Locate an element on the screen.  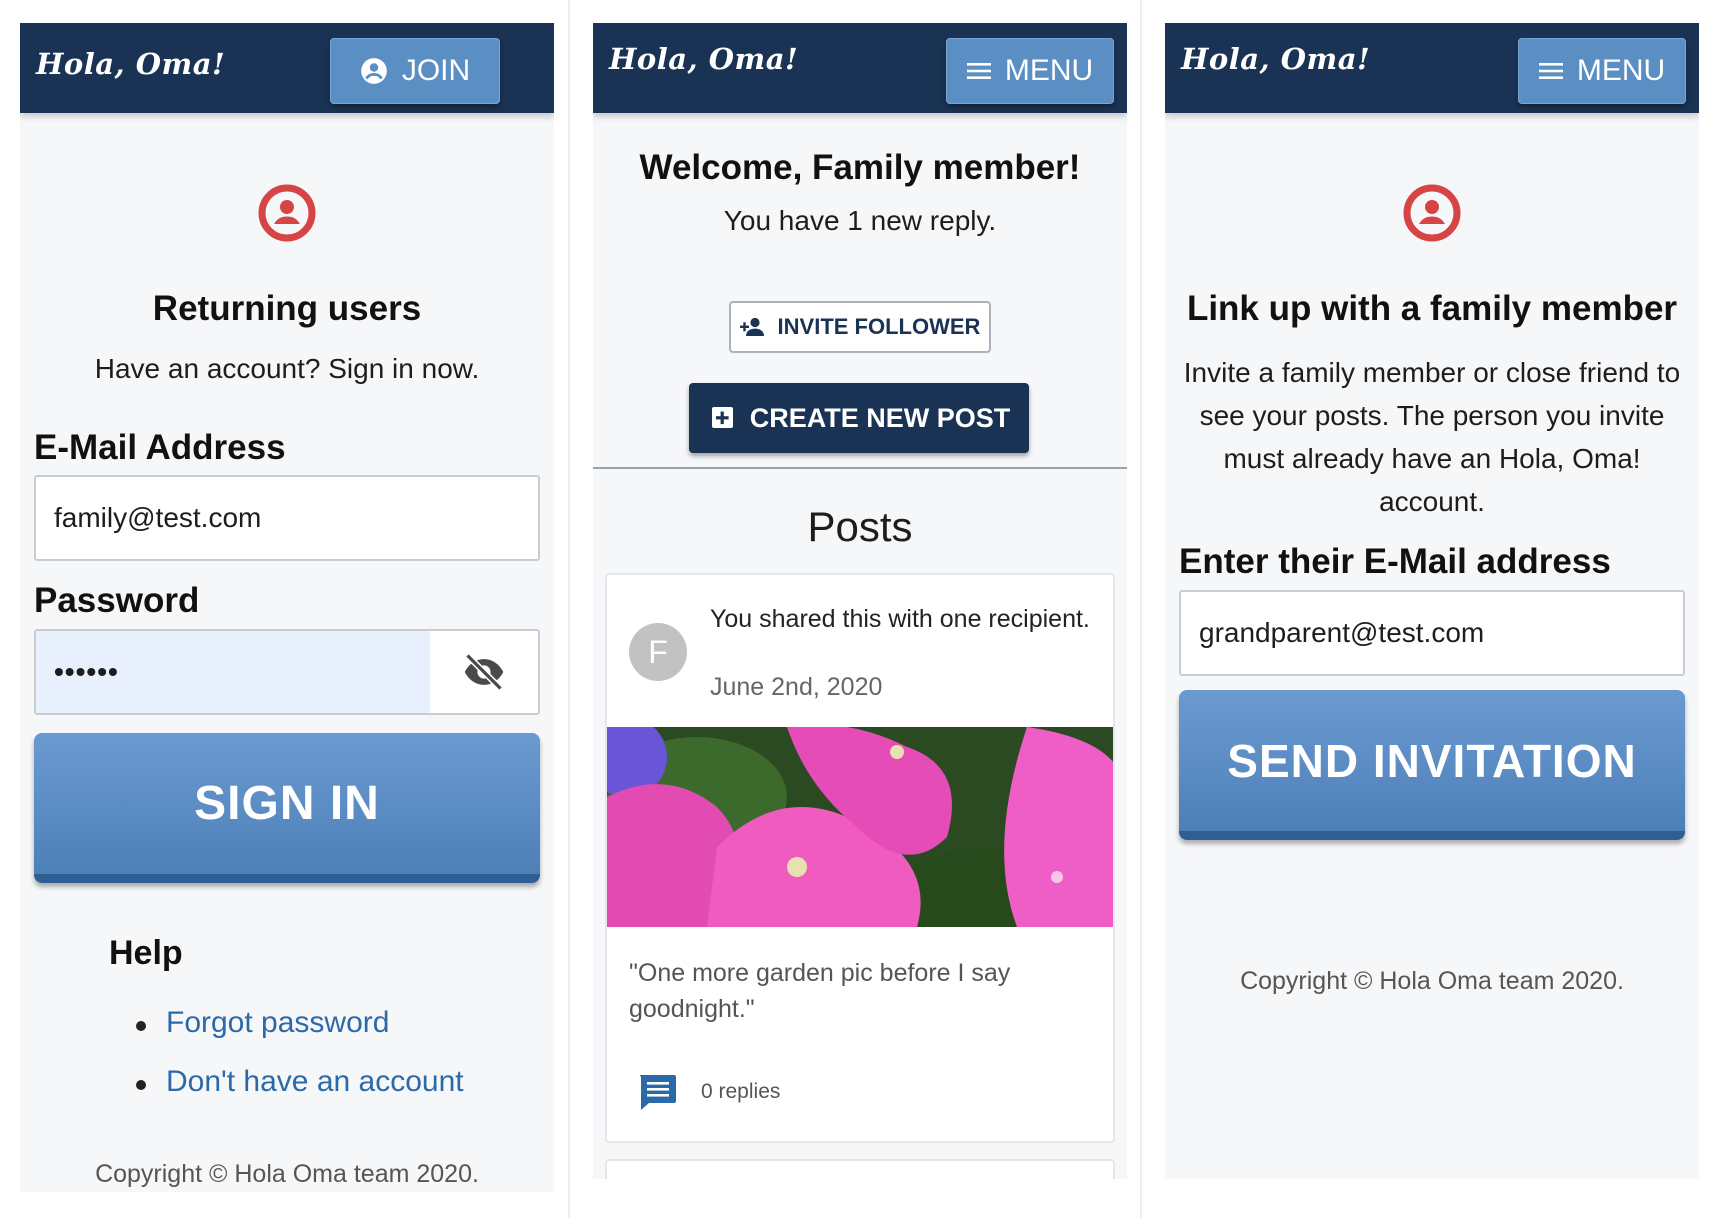
comment-icon is located at coordinates (657, 1092).